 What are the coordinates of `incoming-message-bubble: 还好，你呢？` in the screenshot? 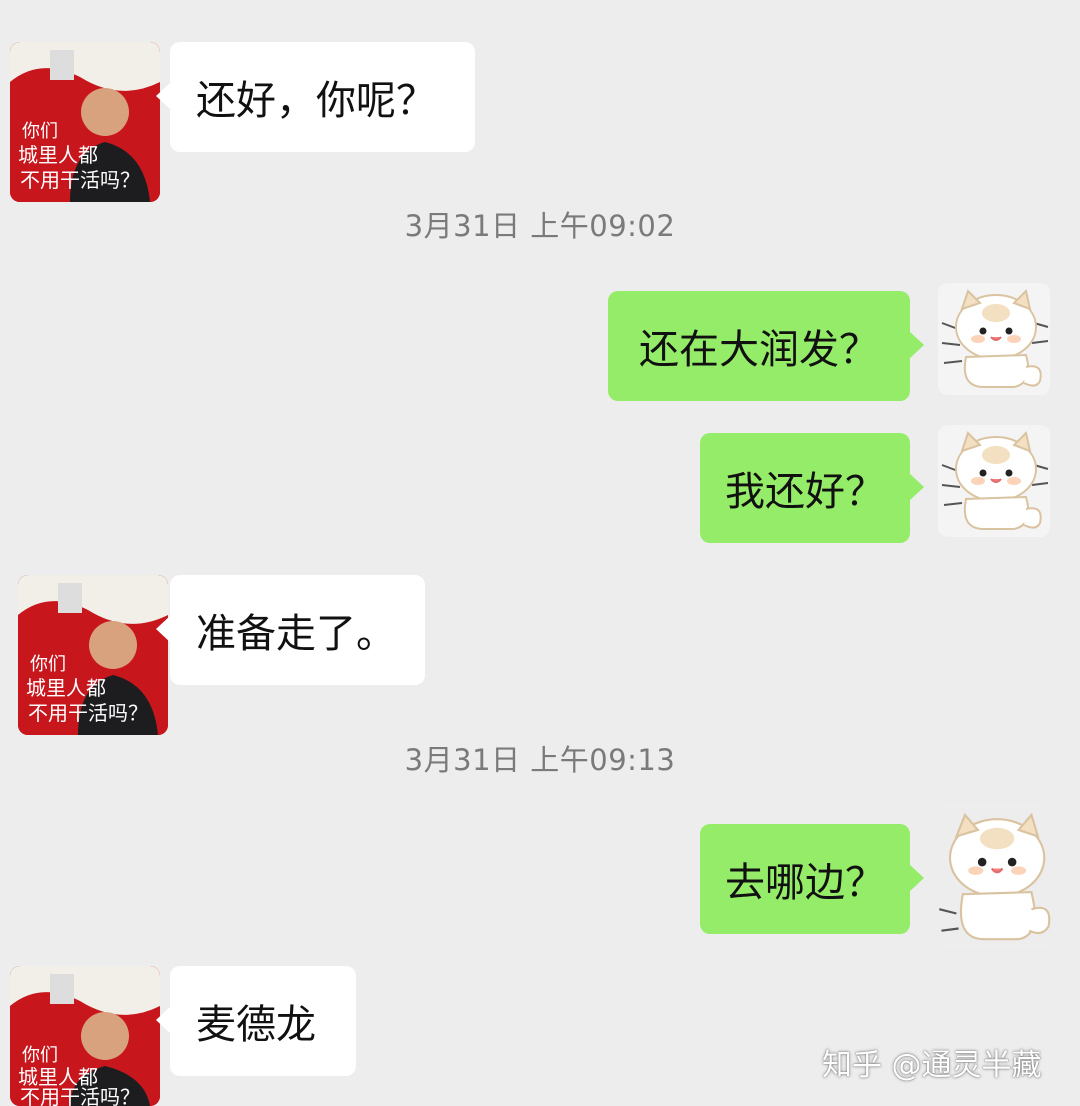 It's located at (315, 97).